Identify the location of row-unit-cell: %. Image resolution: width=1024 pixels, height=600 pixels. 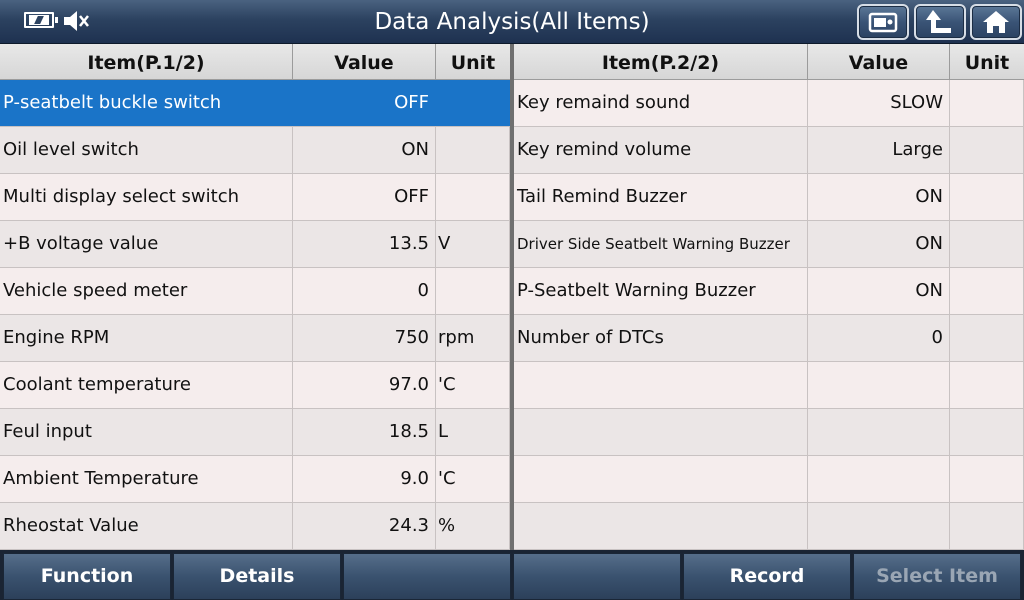
(473, 526).